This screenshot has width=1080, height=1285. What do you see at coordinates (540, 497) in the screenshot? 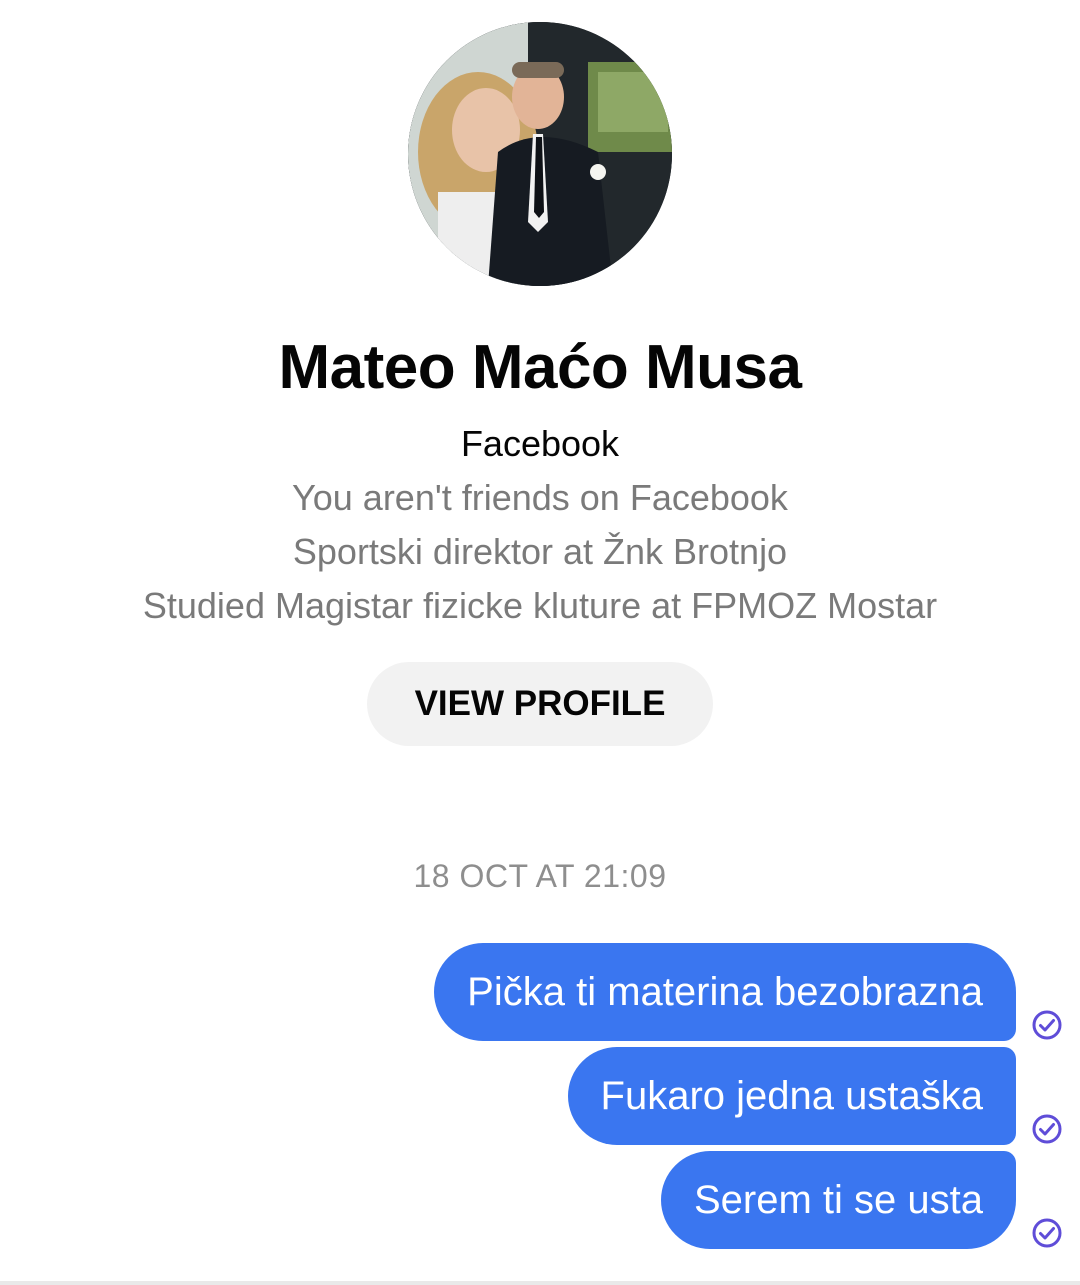
I see `friendship-status: You aren't friends on Facebook` at bounding box center [540, 497].